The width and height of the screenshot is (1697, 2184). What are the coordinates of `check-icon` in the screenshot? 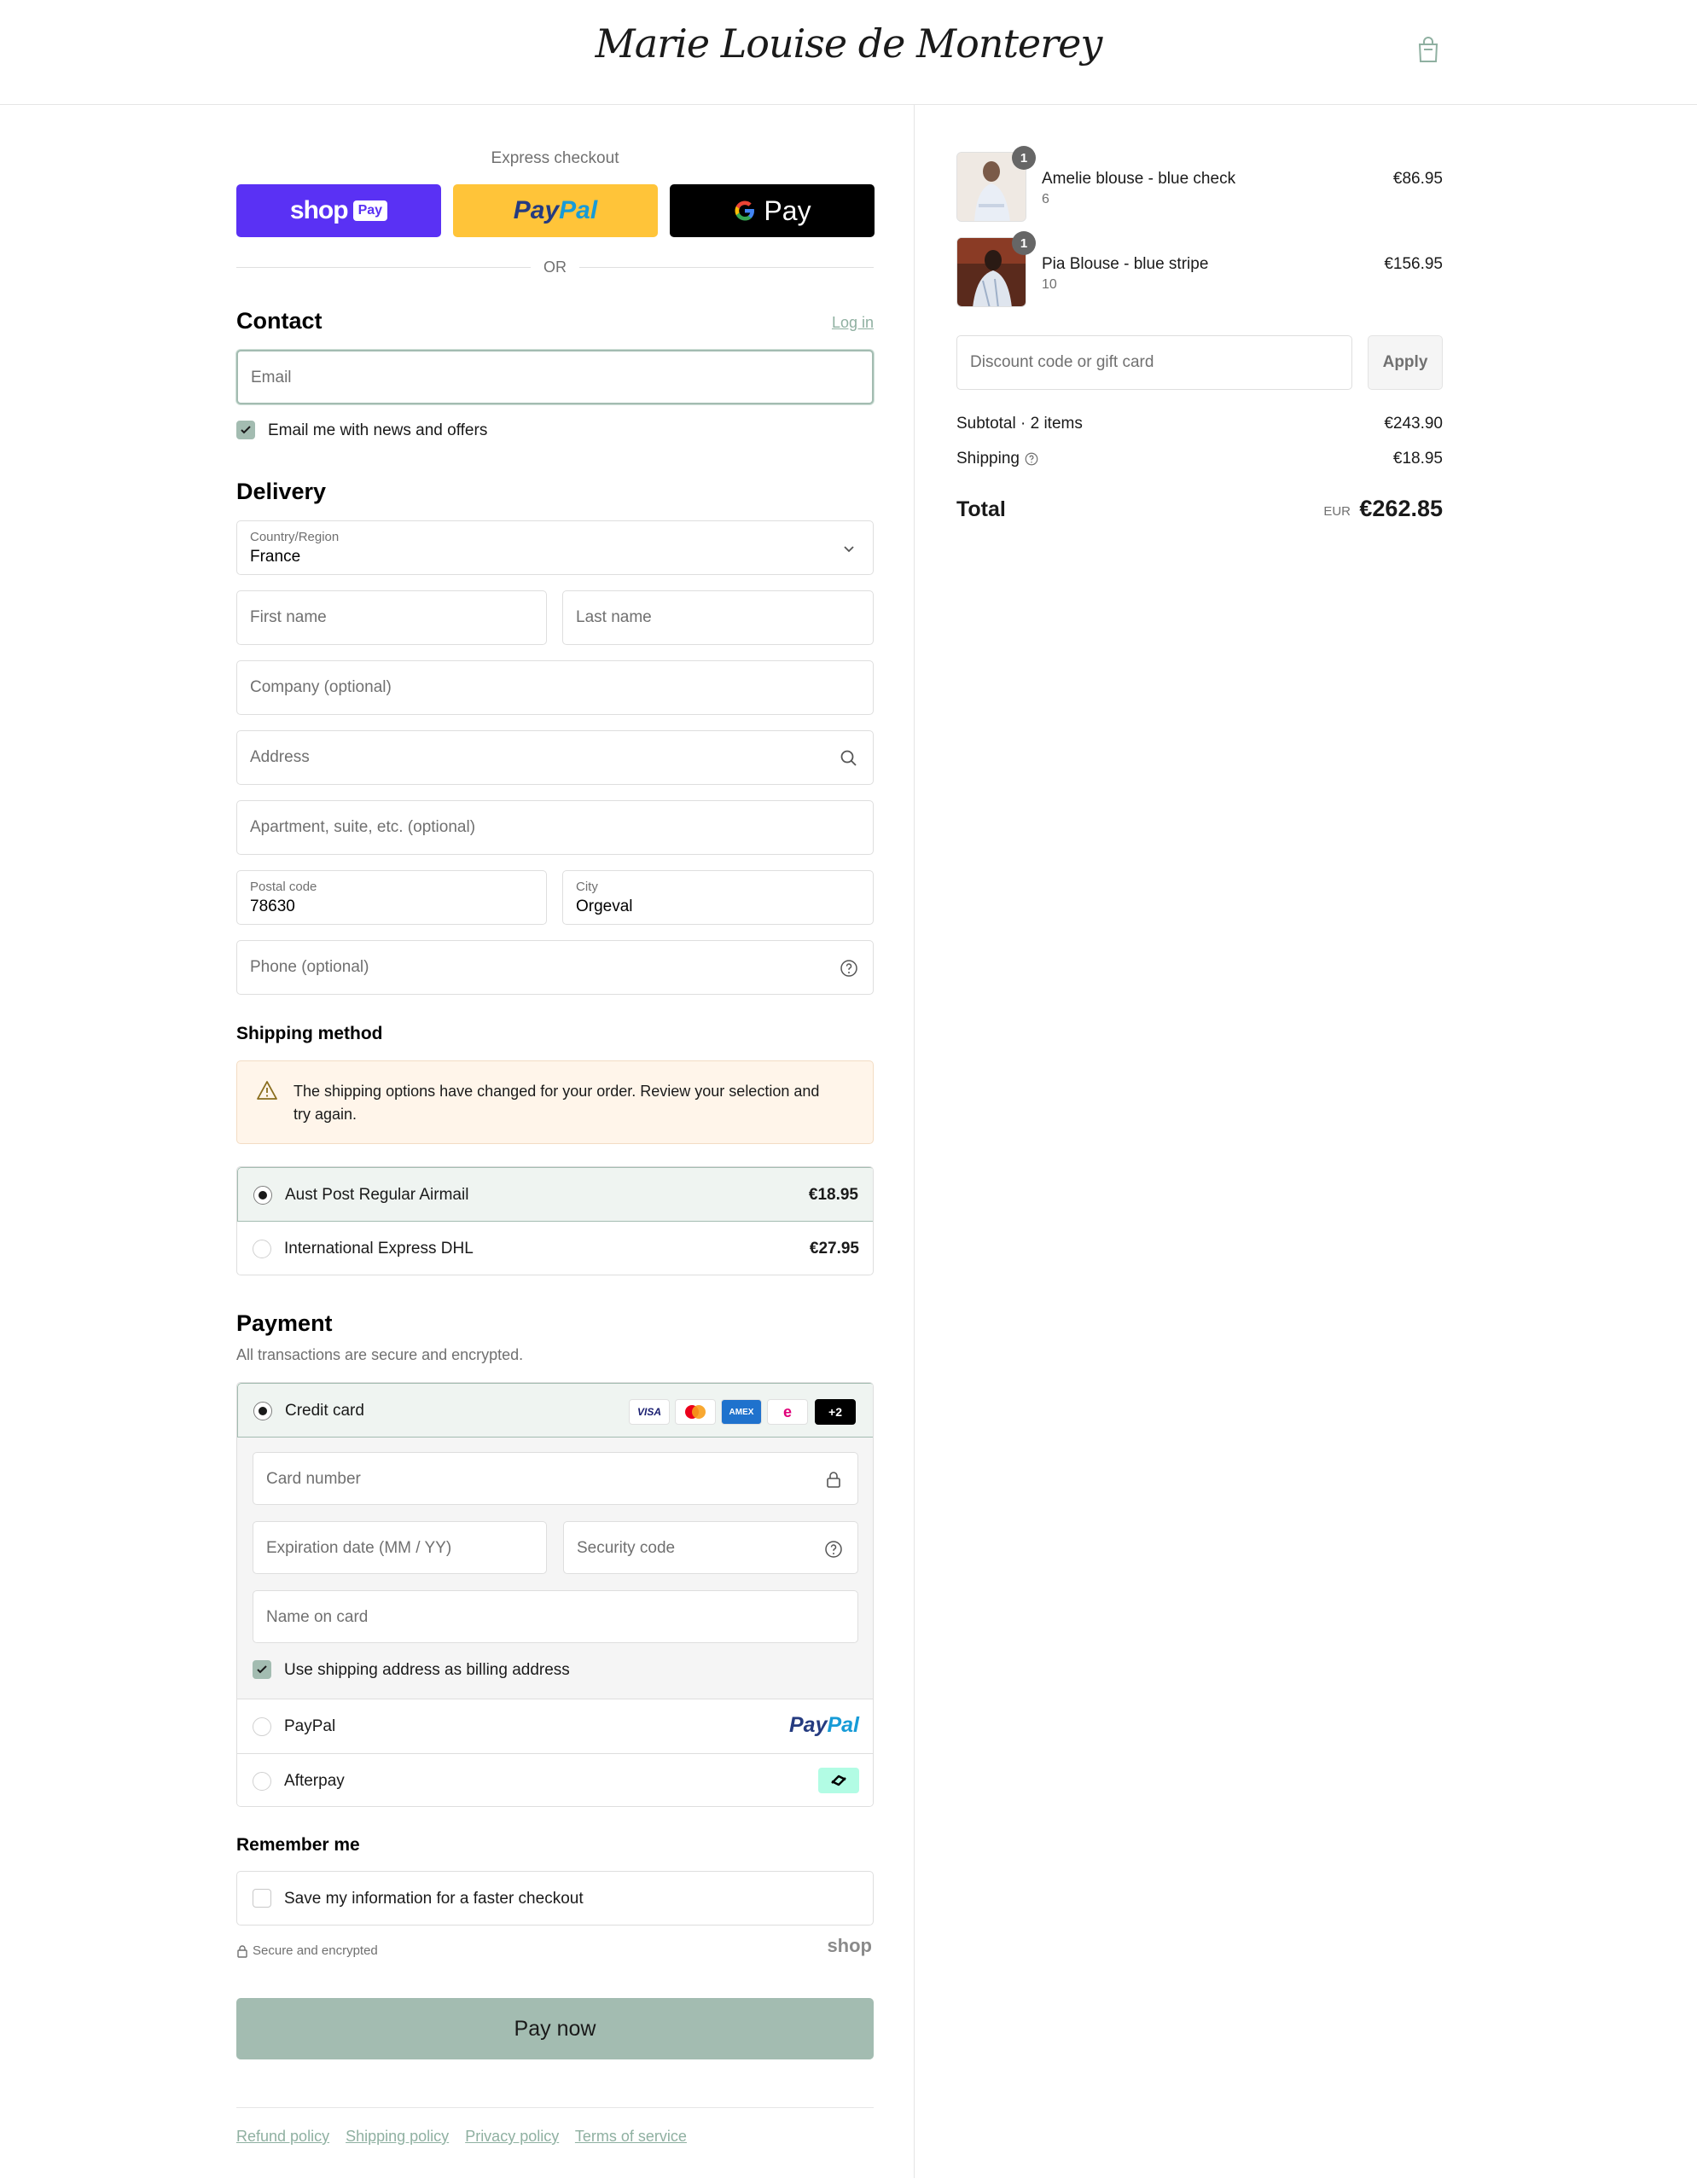 It's located at (262, 1669).